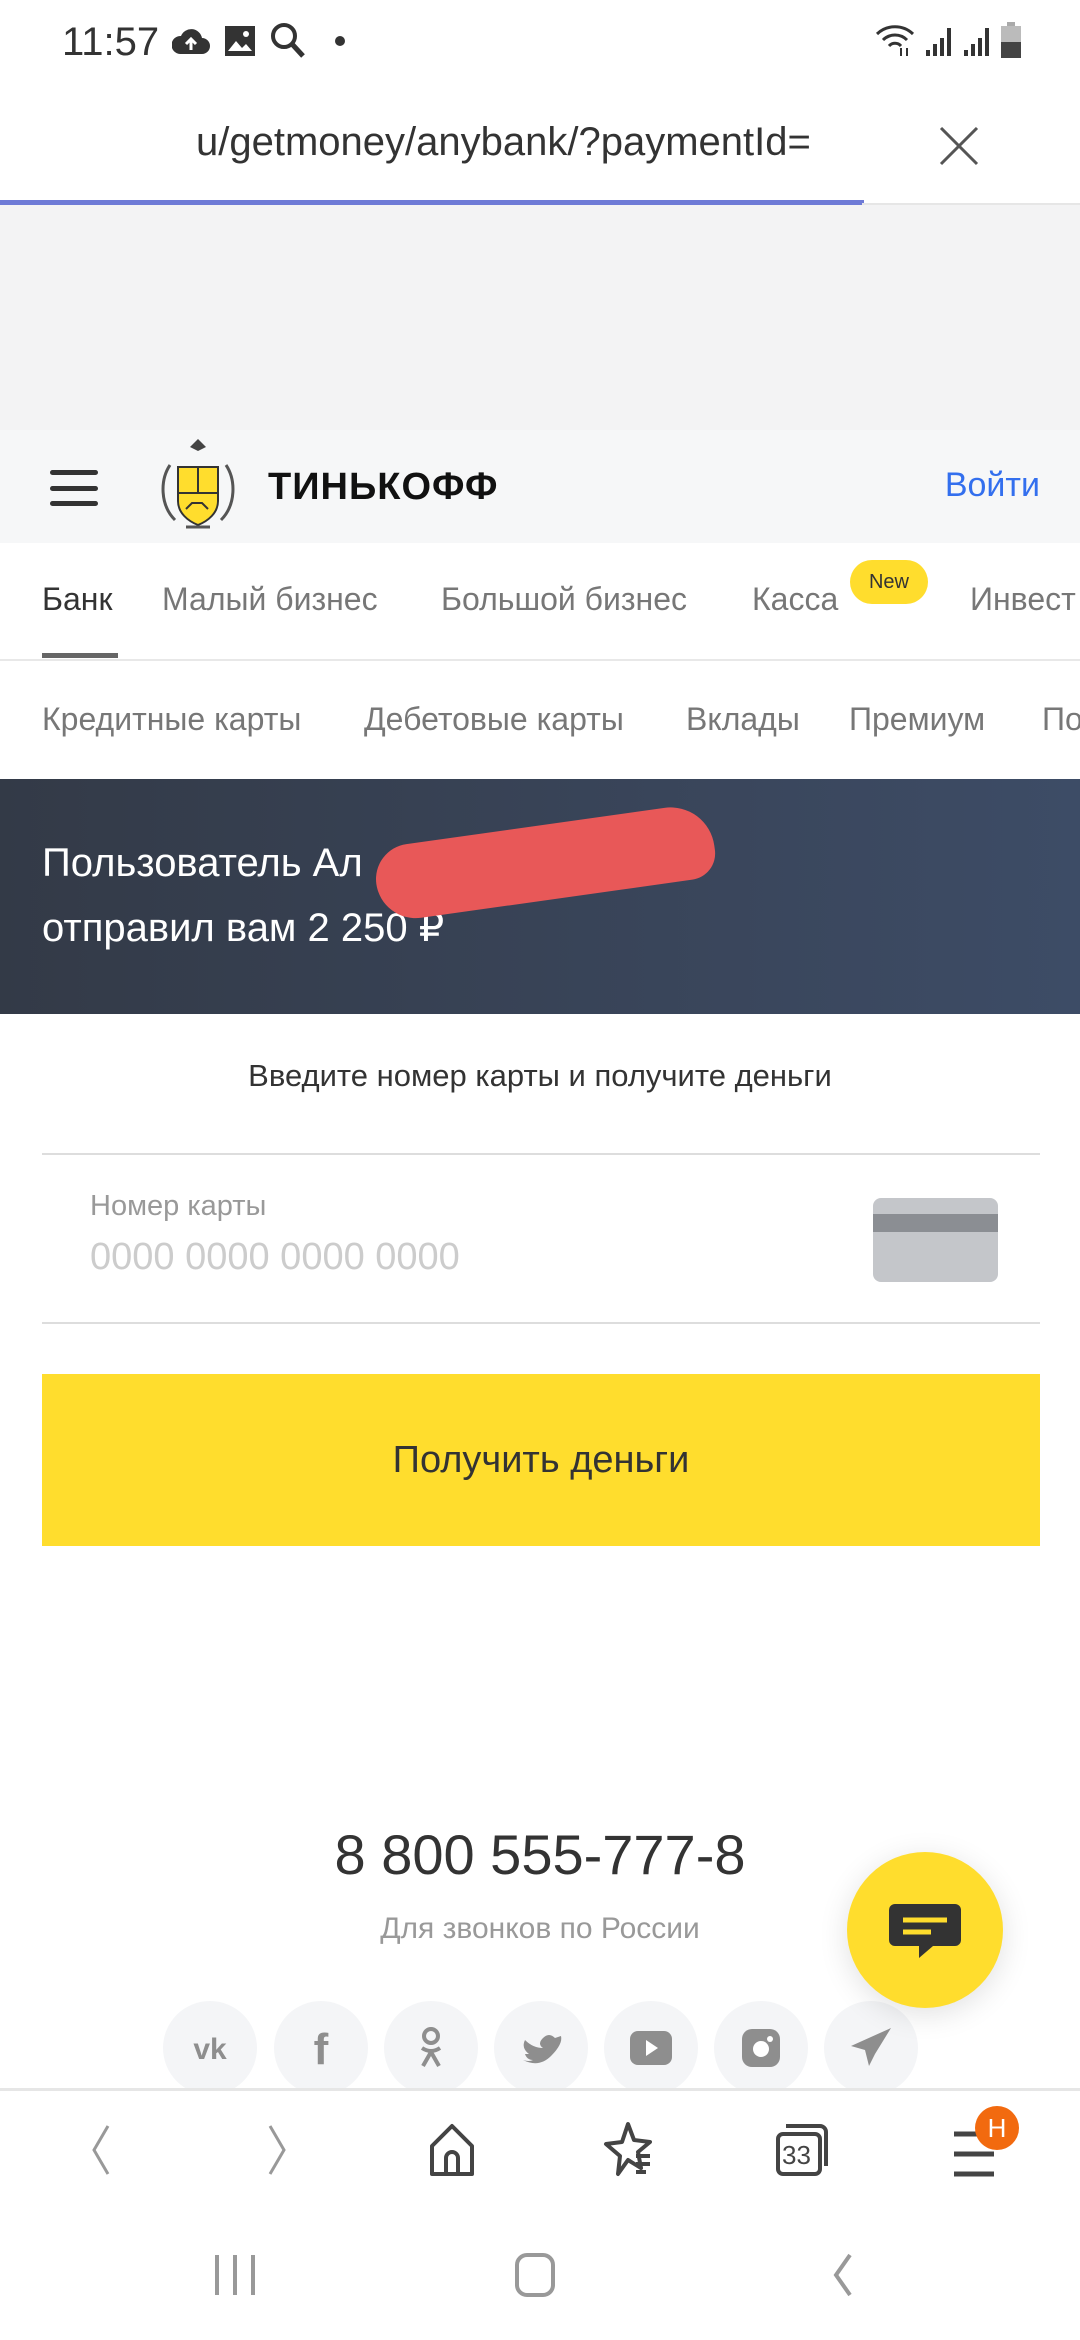 This screenshot has width=1080, height=2340. What do you see at coordinates (452, 2150) in the screenshot?
I see `home-icon` at bounding box center [452, 2150].